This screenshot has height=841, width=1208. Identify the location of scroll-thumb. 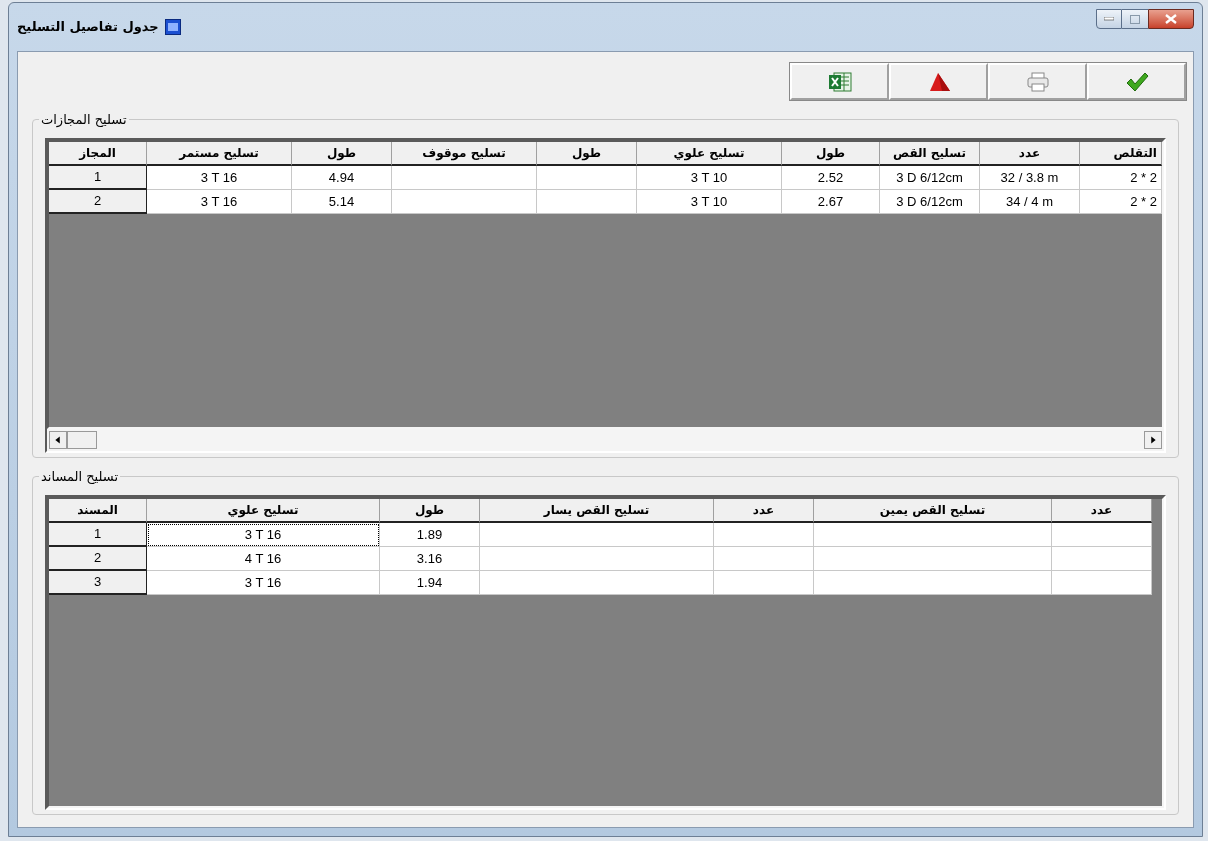
(82, 440).